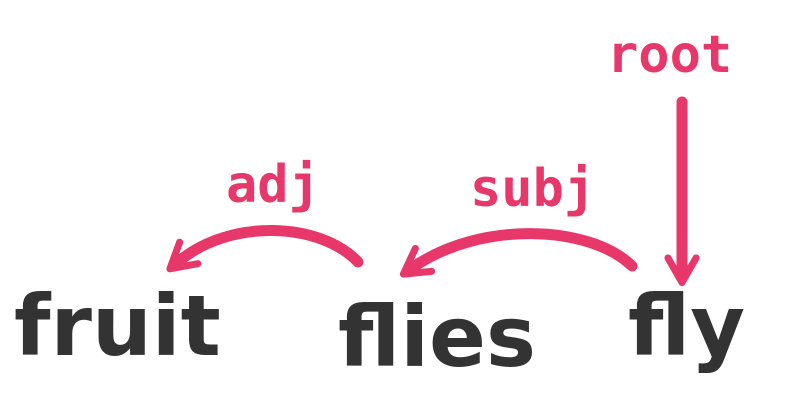 Image resolution: width=788 pixels, height=416 pixels. What do you see at coordinates (117, 326) in the screenshot?
I see `word-fruit: fruit` at bounding box center [117, 326].